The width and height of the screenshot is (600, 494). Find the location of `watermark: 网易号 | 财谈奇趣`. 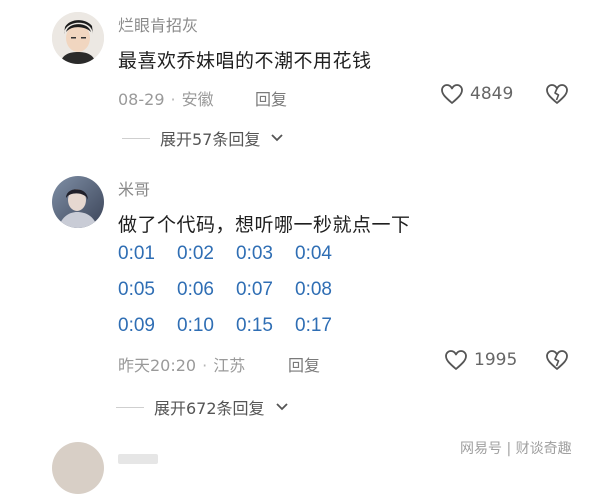

watermark: 网易号 | 财谈奇趣 is located at coordinates (516, 449).